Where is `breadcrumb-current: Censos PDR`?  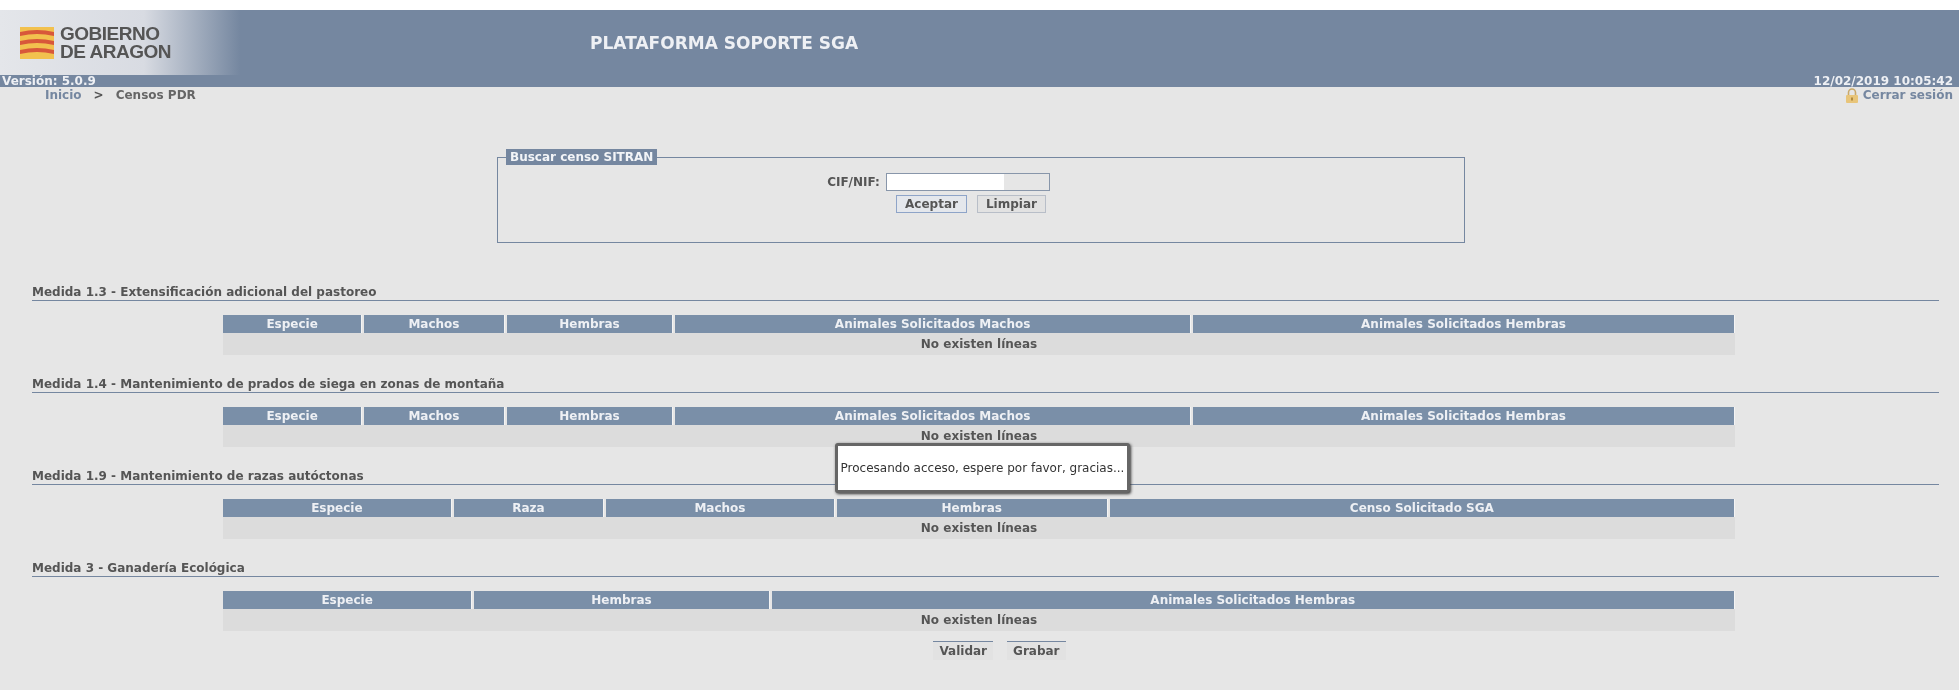
breadcrumb-current: Censos PDR is located at coordinates (155, 95).